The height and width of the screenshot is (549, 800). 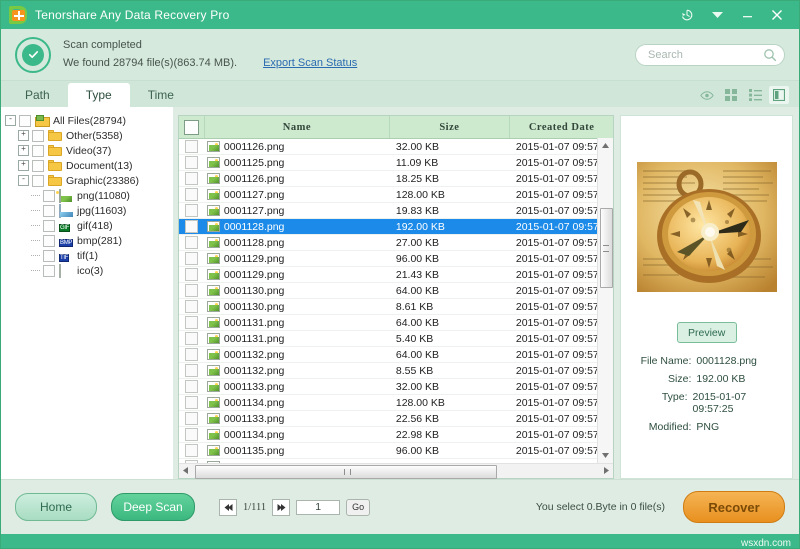 I want to click on recover-button: Recover, so click(x=734, y=507).